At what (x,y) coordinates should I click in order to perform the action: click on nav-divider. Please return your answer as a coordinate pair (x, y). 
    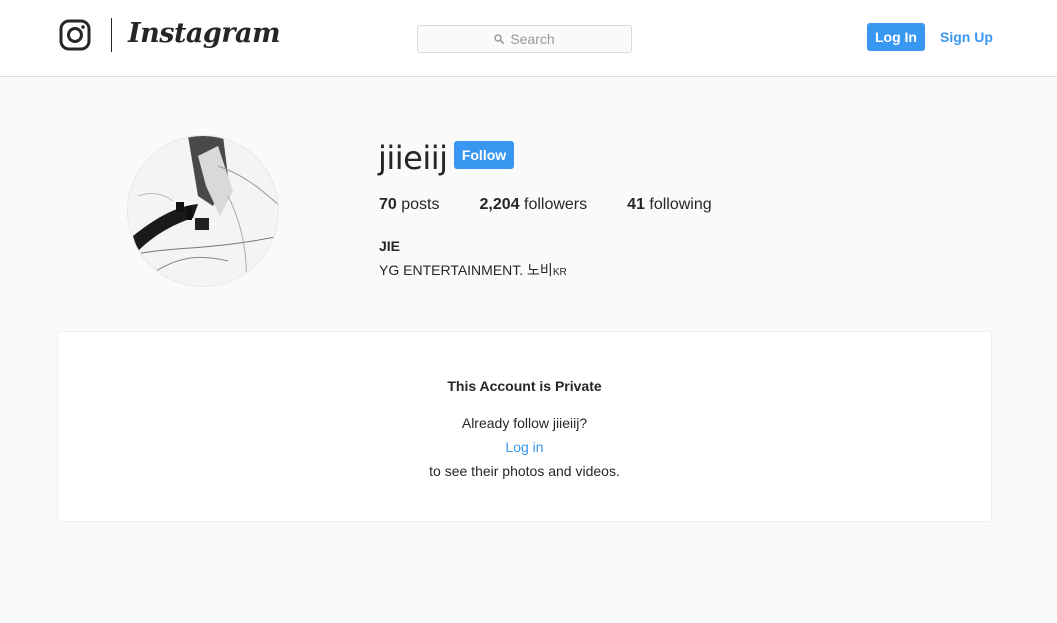
    Looking at the image, I should click on (111, 35).